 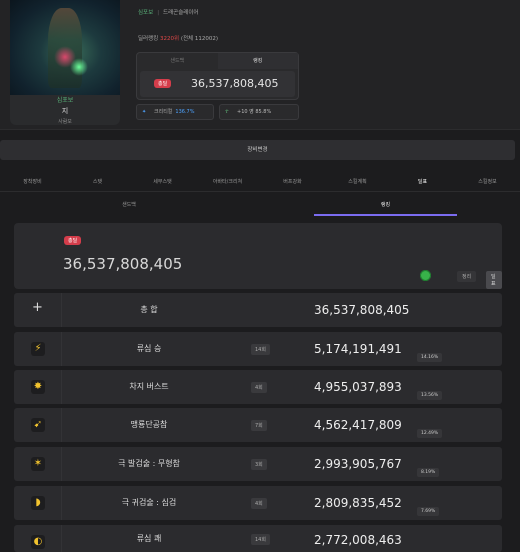 I want to click on rank-line: 딜러랭킹 3220위 (전체 112002), so click(x=178, y=38).